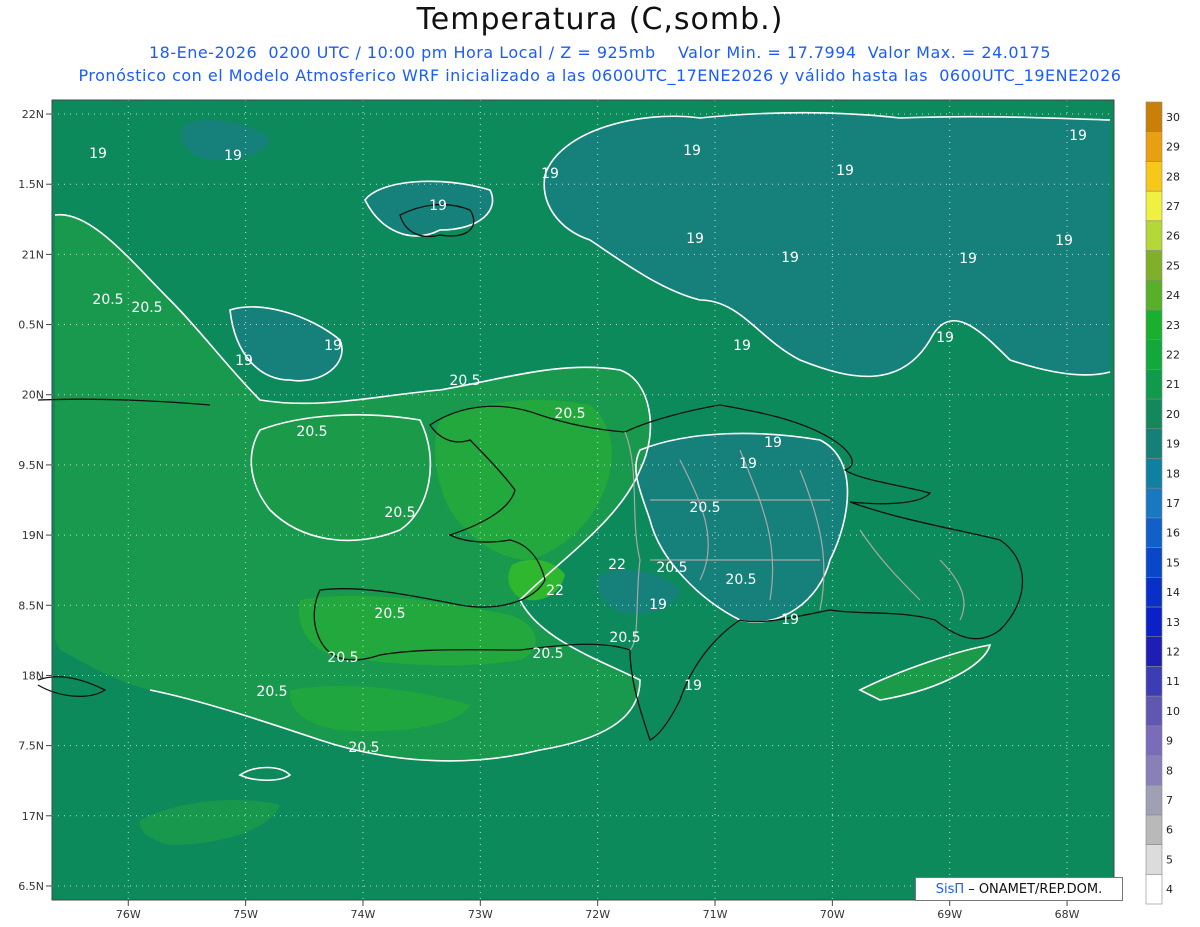 The width and height of the screenshot is (1200, 927). I want to click on colorbar-label: 20, so click(1173, 414).